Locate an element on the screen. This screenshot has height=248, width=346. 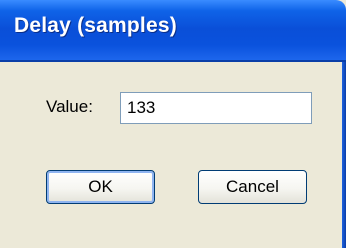
dialog-title: Delay (samples) is located at coordinates (95, 25).